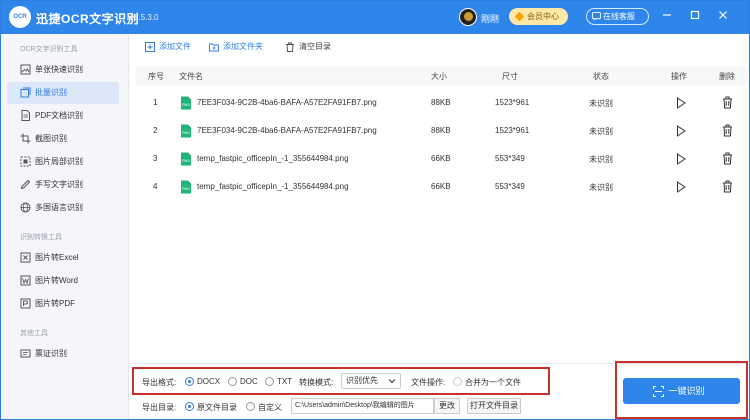 The height and width of the screenshot is (420, 750). I want to click on sidebar-item-label: 批量识别, so click(51, 92).